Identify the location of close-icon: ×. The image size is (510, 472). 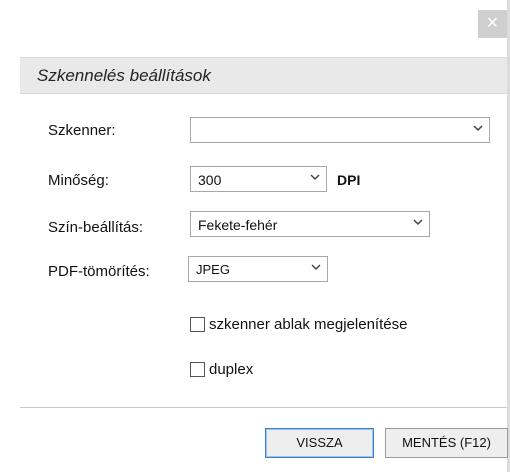
(492, 23).